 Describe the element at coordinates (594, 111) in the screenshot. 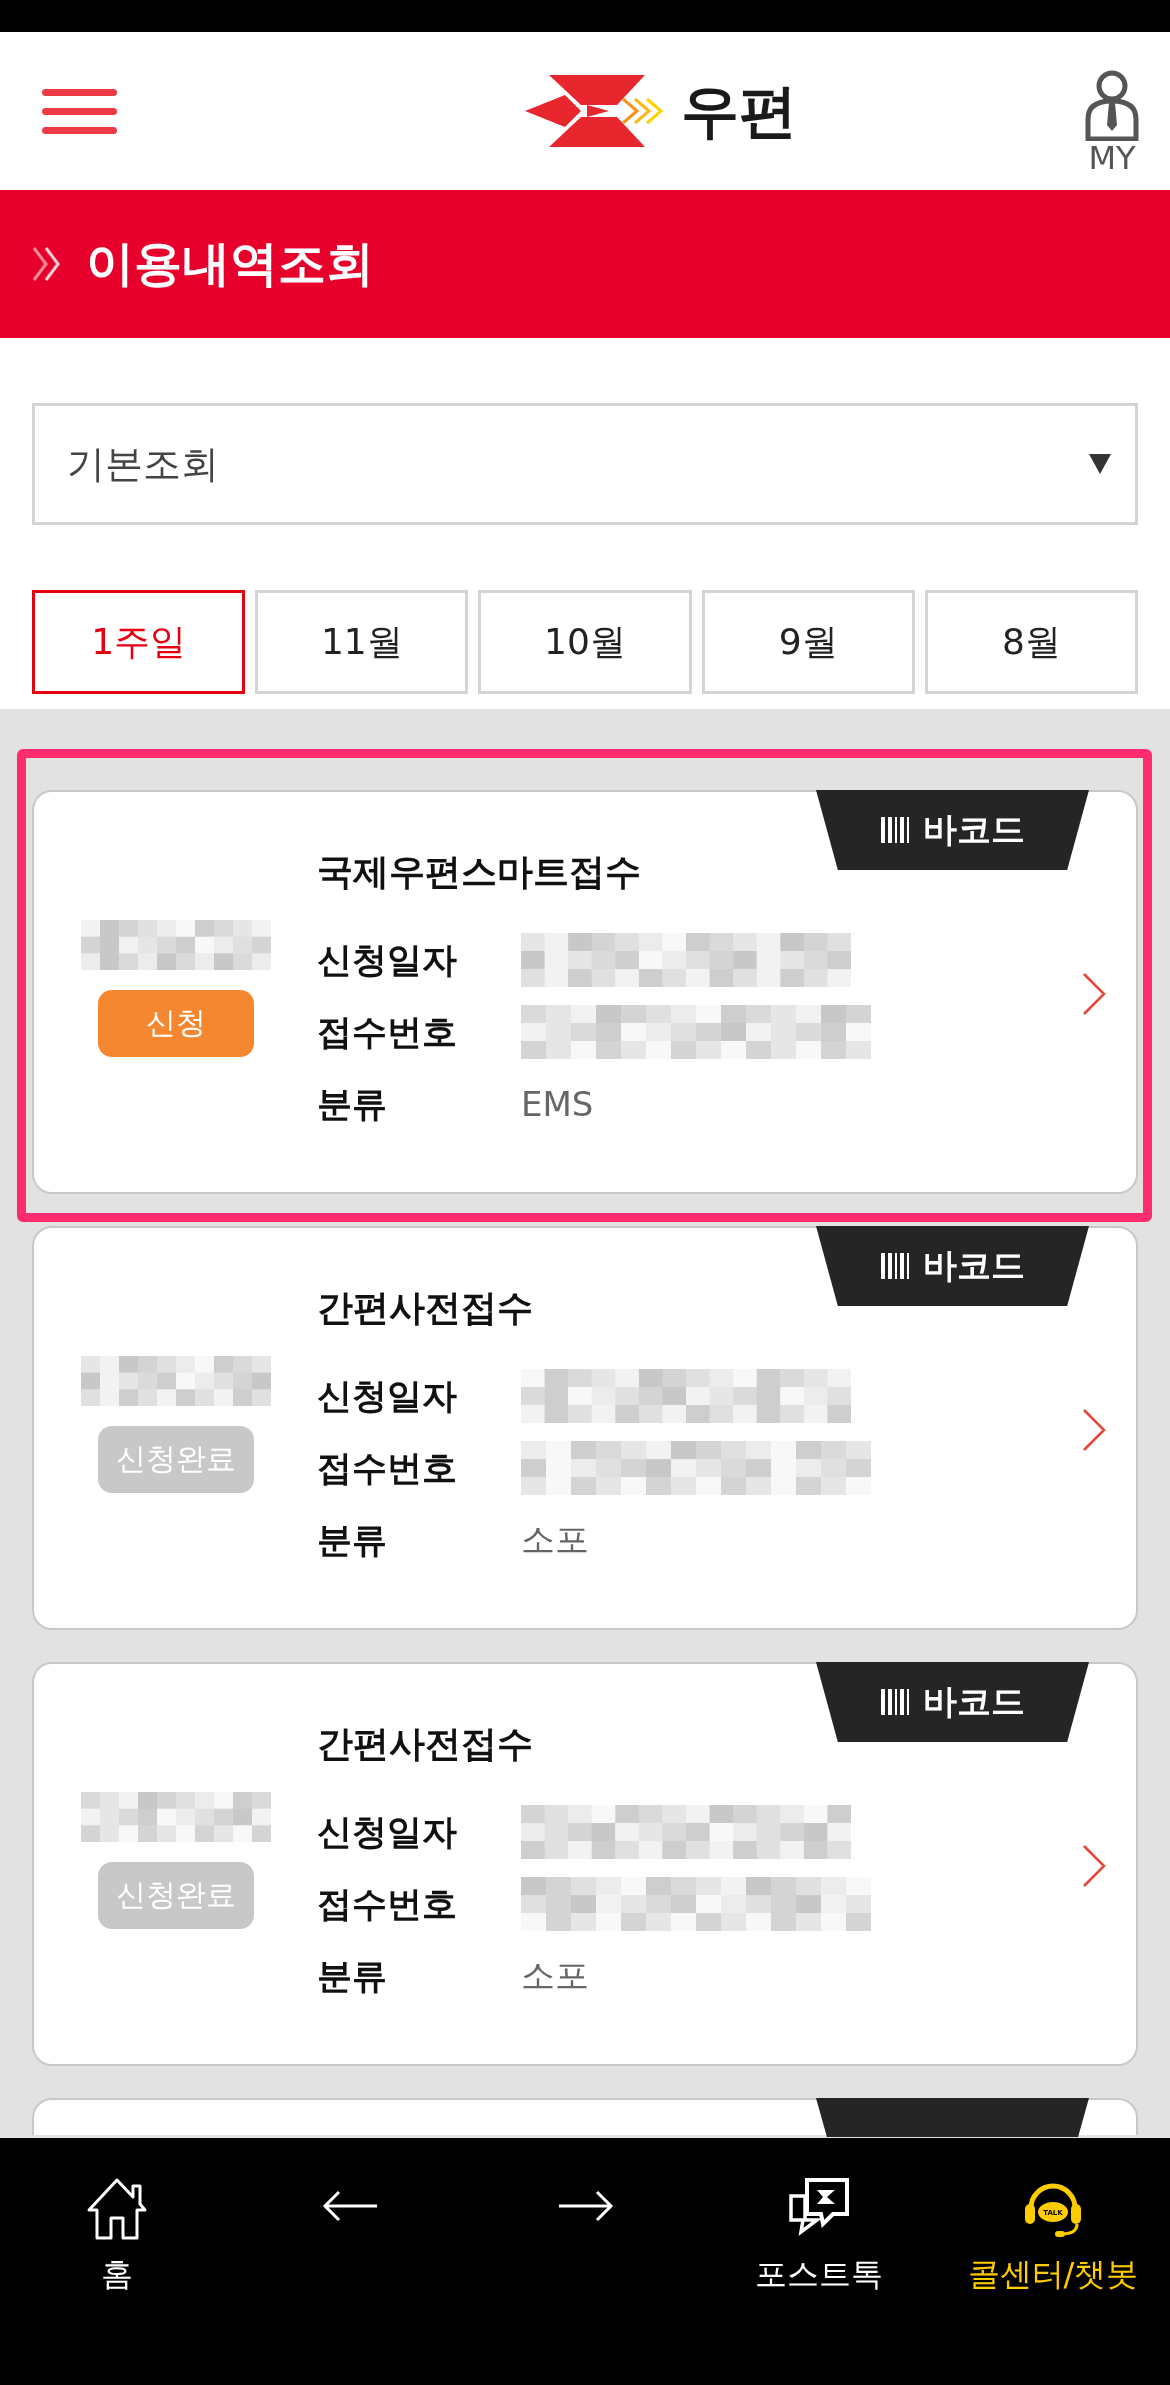

I see `logo-icon` at that location.